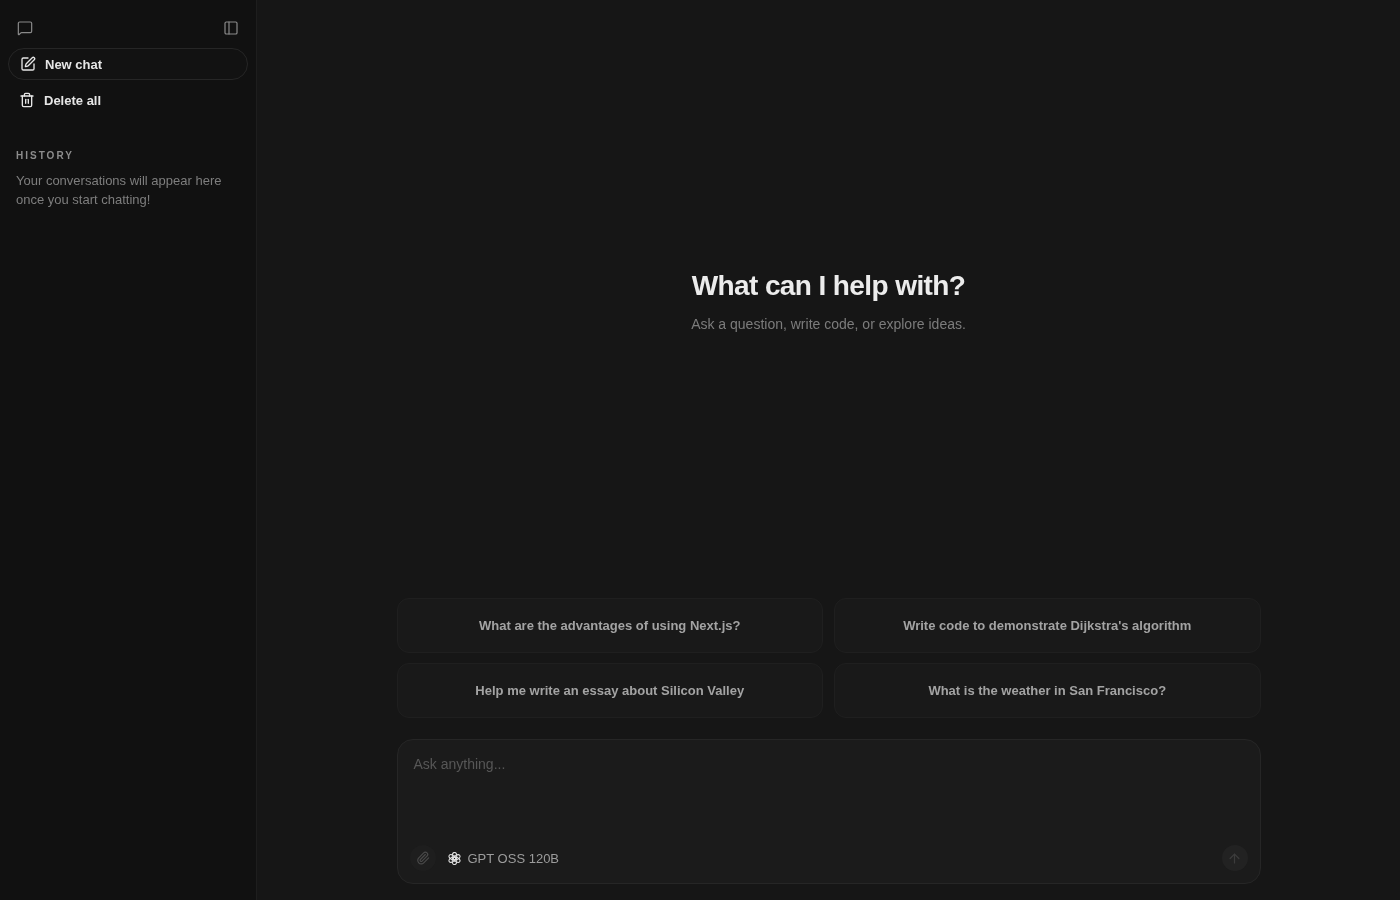  I want to click on chat-bubble-icon, so click(25, 28).